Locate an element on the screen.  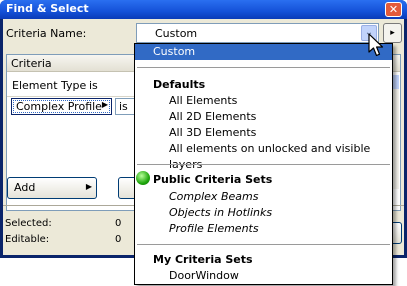
criteria-name-value: Custom is located at coordinates (176, 33).